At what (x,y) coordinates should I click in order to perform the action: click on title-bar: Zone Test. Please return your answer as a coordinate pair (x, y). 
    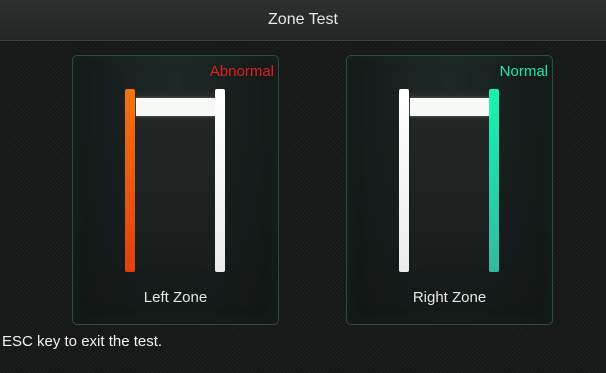
    Looking at the image, I should click on (303, 20).